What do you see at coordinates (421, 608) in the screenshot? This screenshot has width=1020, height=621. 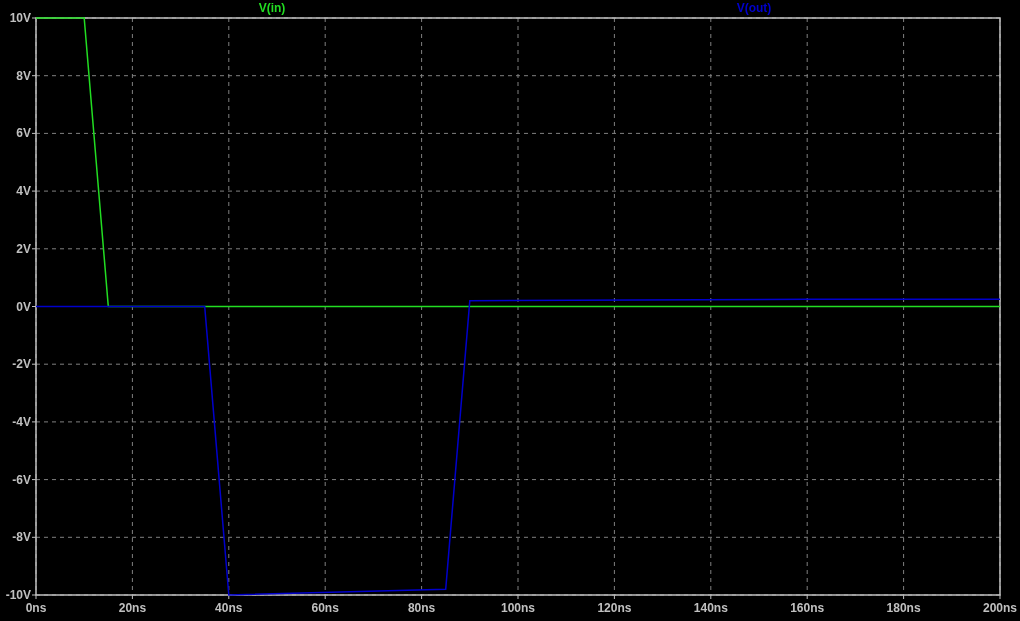 I see `x-tick-label: 80ns` at bounding box center [421, 608].